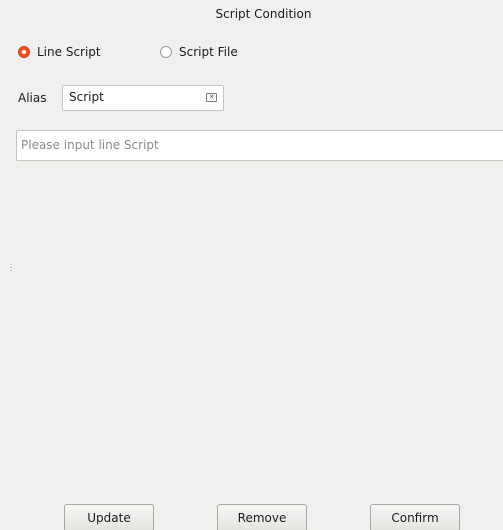 The height and width of the screenshot is (530, 503). I want to click on clear-input-icon: ✕, so click(211, 97).